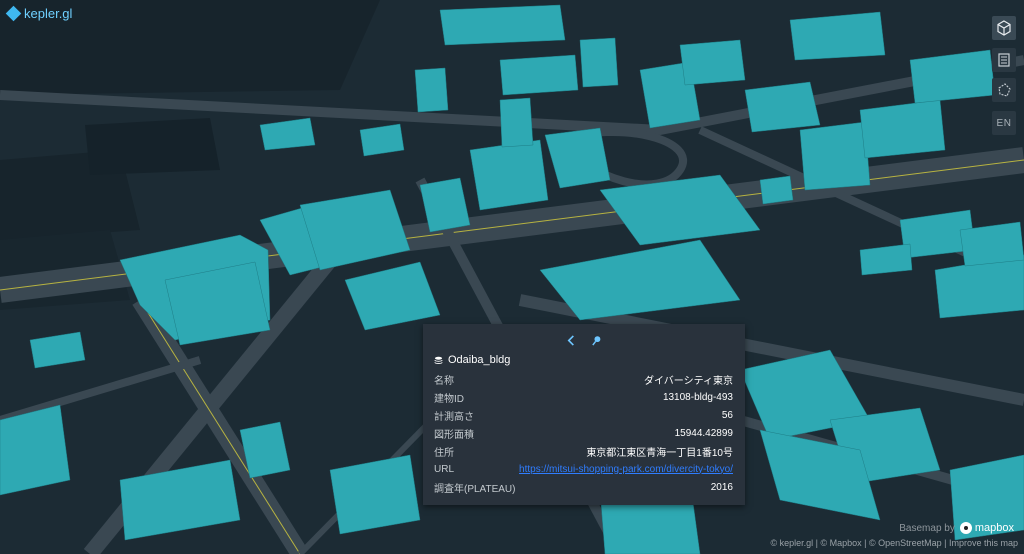 The image size is (1024, 554). What do you see at coordinates (596, 340) in the screenshot?
I see `pin-icon` at bounding box center [596, 340].